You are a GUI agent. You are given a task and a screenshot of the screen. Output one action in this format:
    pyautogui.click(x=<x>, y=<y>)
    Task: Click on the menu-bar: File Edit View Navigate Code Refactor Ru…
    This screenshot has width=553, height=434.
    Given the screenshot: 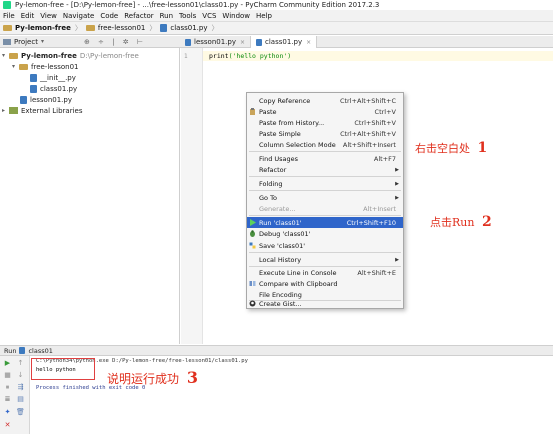 What is the action you would take?
    pyautogui.click(x=276, y=16)
    